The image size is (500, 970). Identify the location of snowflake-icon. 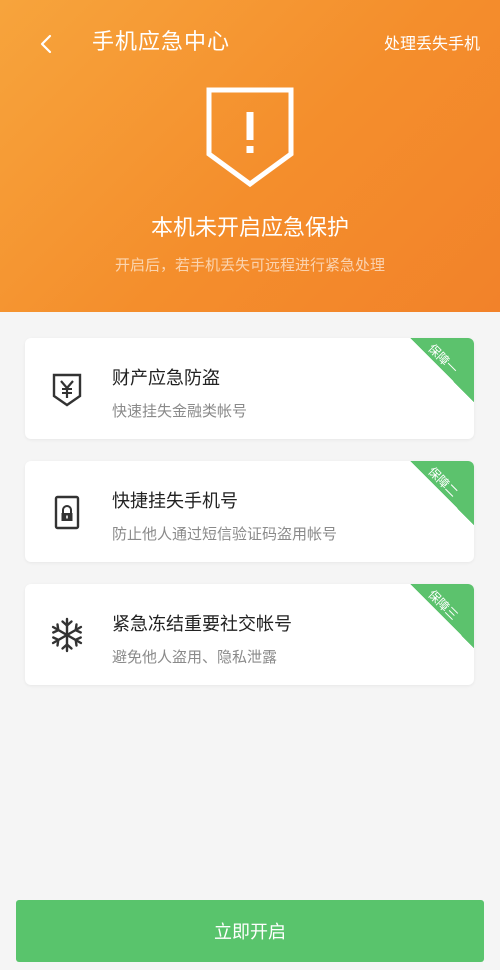
(67, 635).